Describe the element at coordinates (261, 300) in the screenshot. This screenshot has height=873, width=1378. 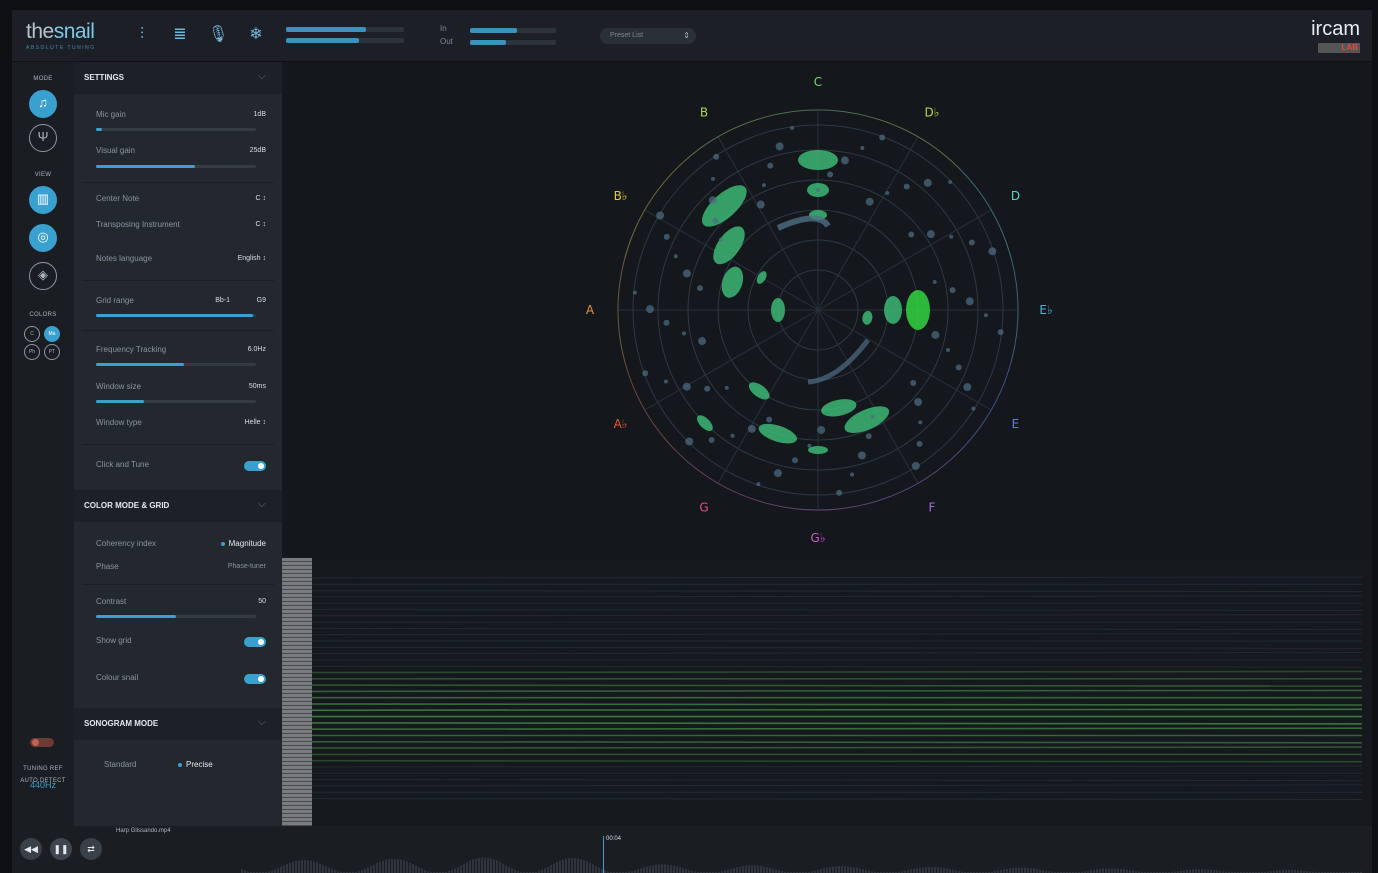
I see `grid-range-high: G9` at that location.